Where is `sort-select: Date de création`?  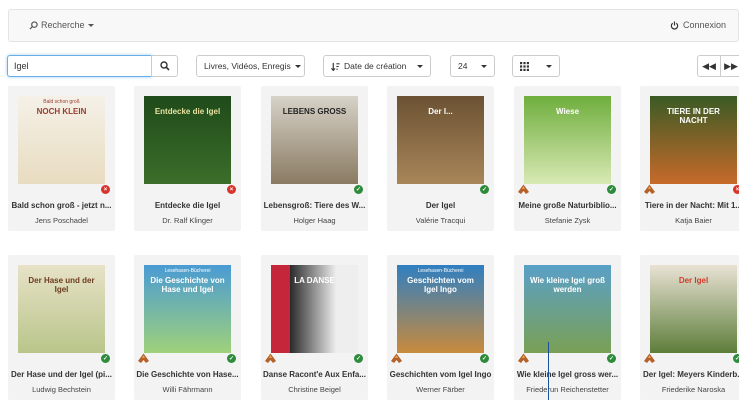 sort-select: Date de création is located at coordinates (377, 66).